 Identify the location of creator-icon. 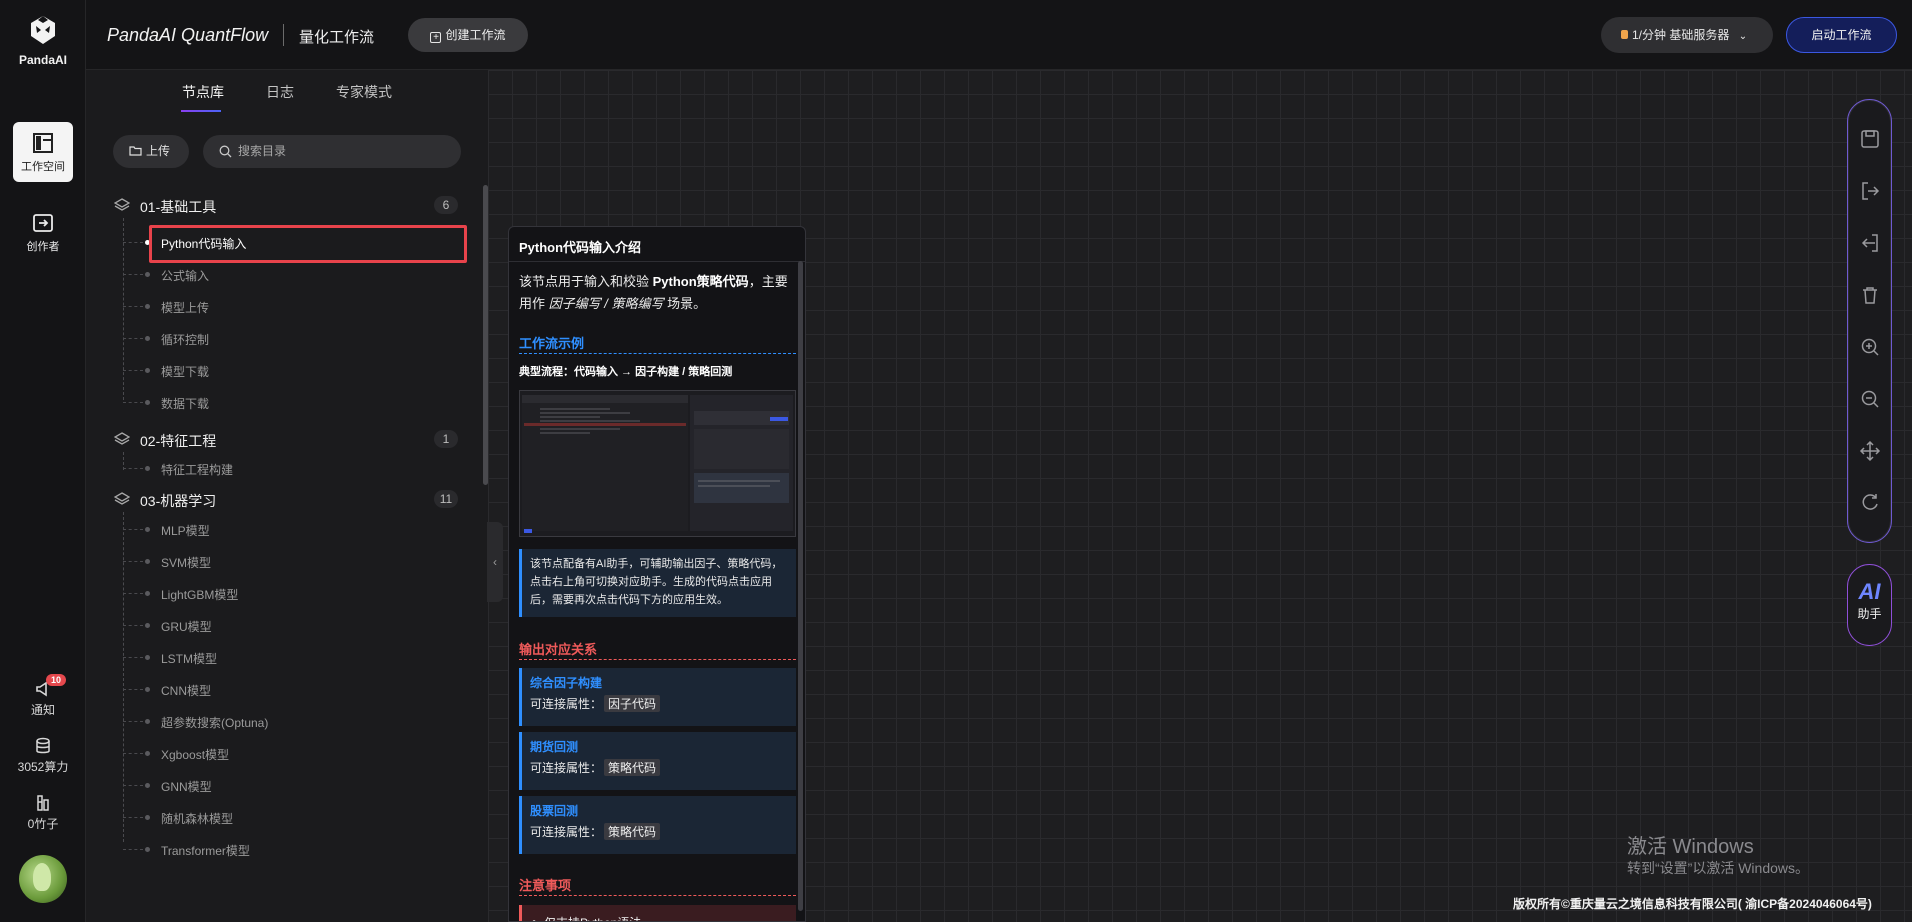
(43, 223).